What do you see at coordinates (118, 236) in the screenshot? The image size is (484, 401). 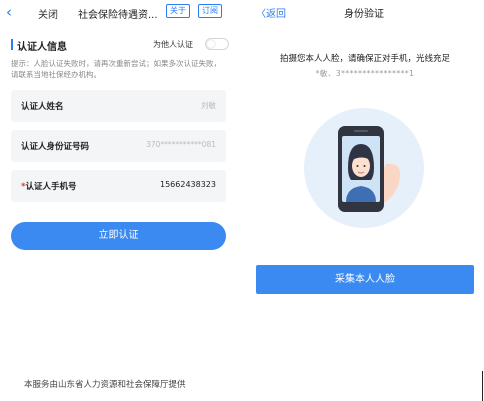 I see `submit-auth-button: 立即认证` at bounding box center [118, 236].